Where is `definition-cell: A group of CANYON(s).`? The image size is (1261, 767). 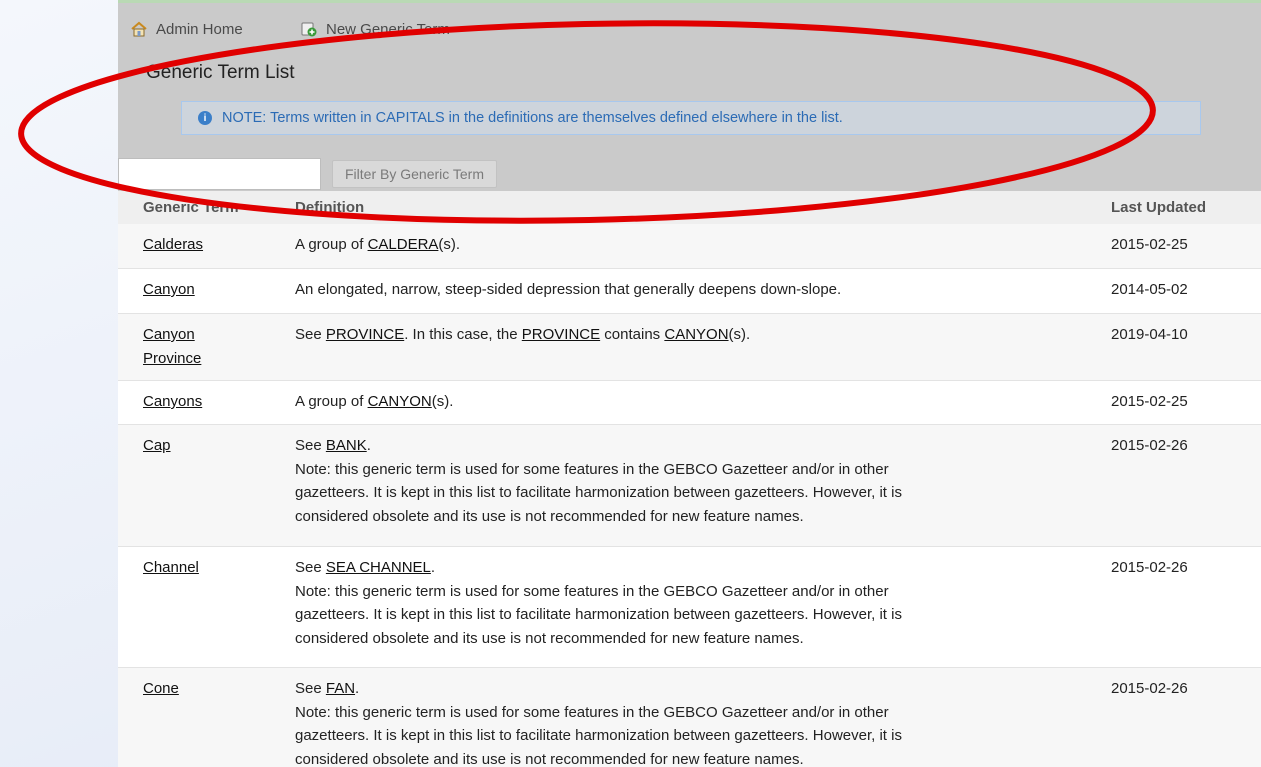
definition-cell: A group of CANYON(s). is located at coordinates (670, 402).